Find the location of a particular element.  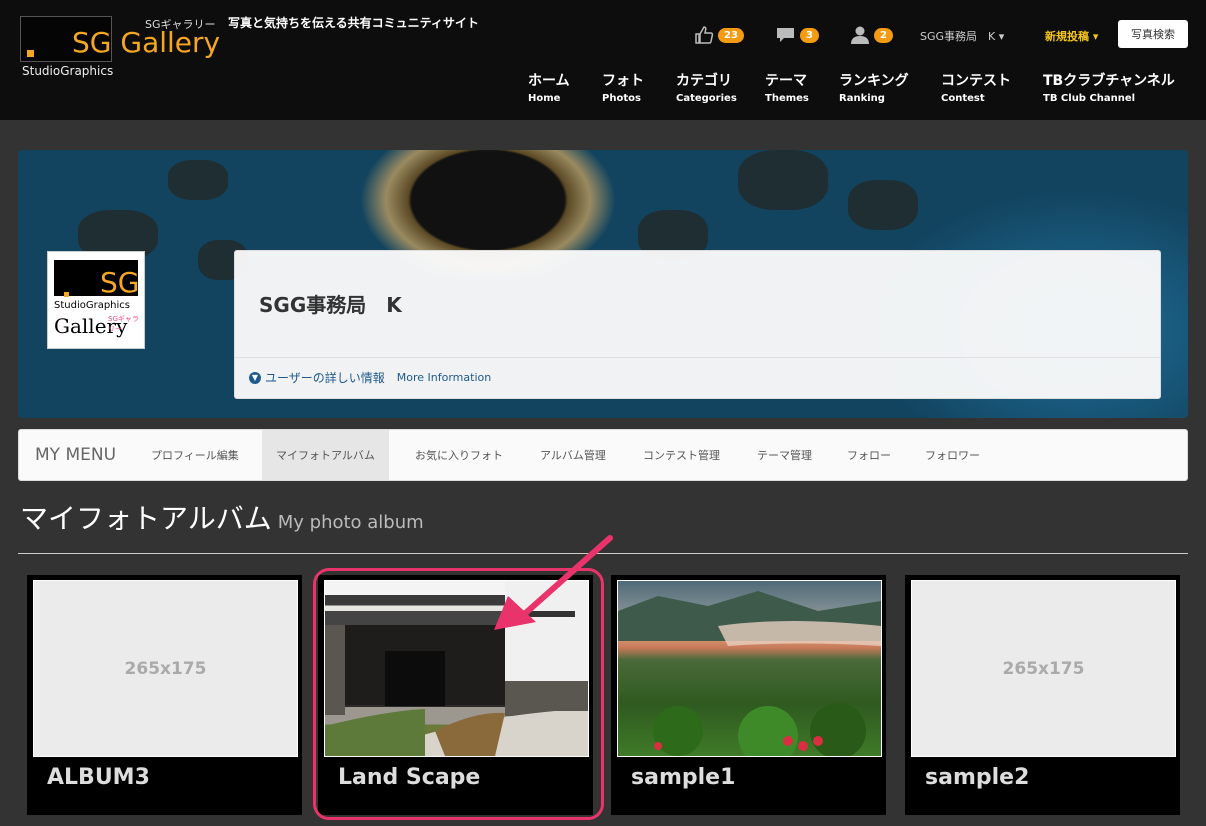

comments-notification: 3 is located at coordinates (797, 35).